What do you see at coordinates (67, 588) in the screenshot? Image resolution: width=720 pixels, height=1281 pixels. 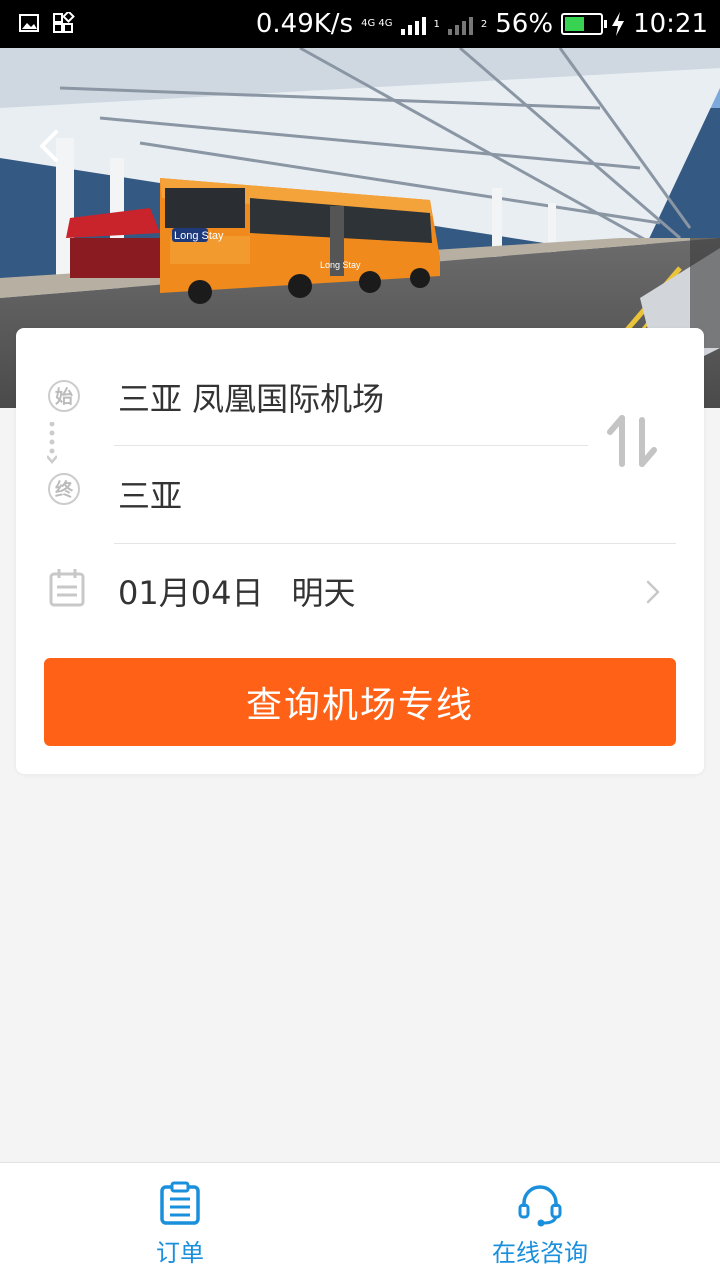 I see `calendar-icon` at bounding box center [67, 588].